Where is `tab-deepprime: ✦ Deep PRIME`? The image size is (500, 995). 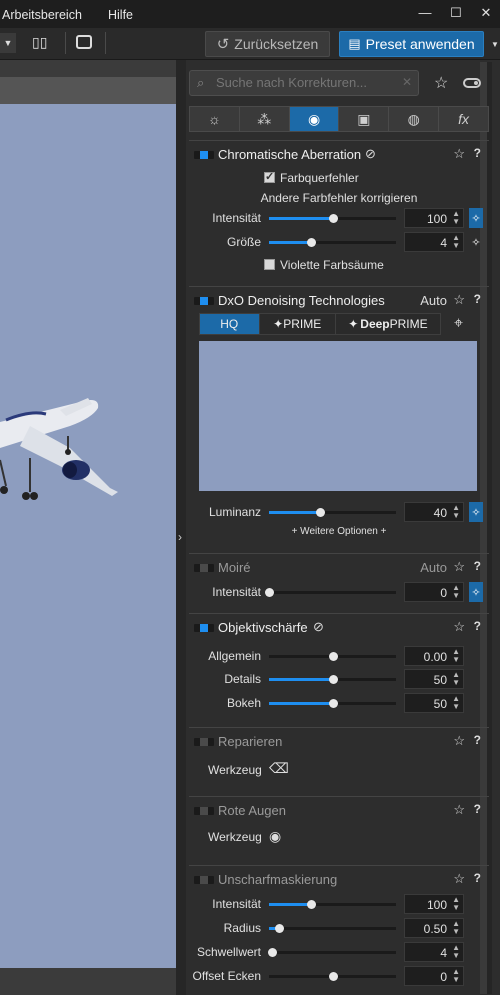
tab-deepprime: ✦ Deep PRIME is located at coordinates (387, 324).